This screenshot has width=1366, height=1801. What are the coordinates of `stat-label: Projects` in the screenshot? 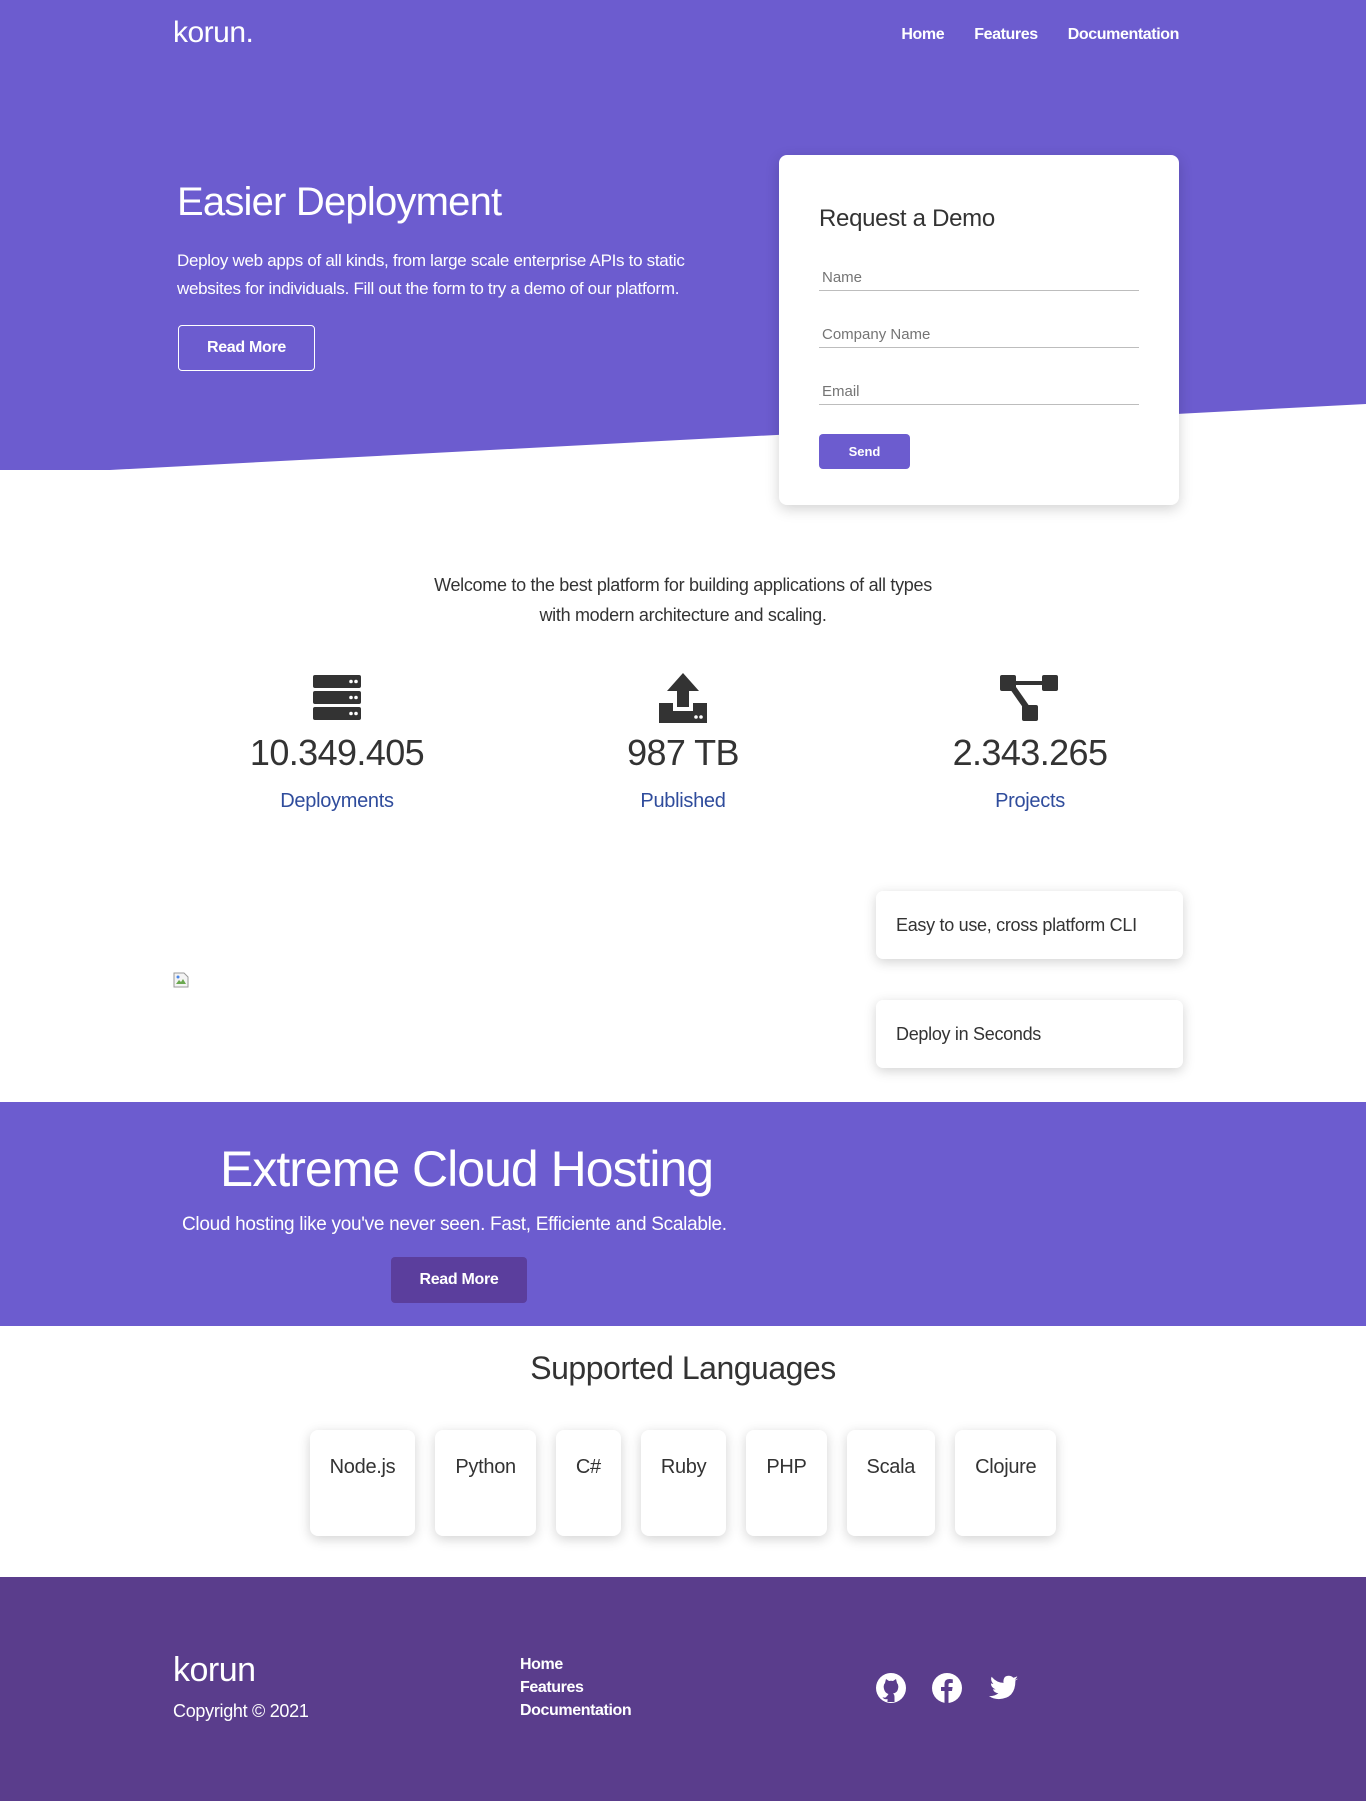 It's located at (1030, 801).